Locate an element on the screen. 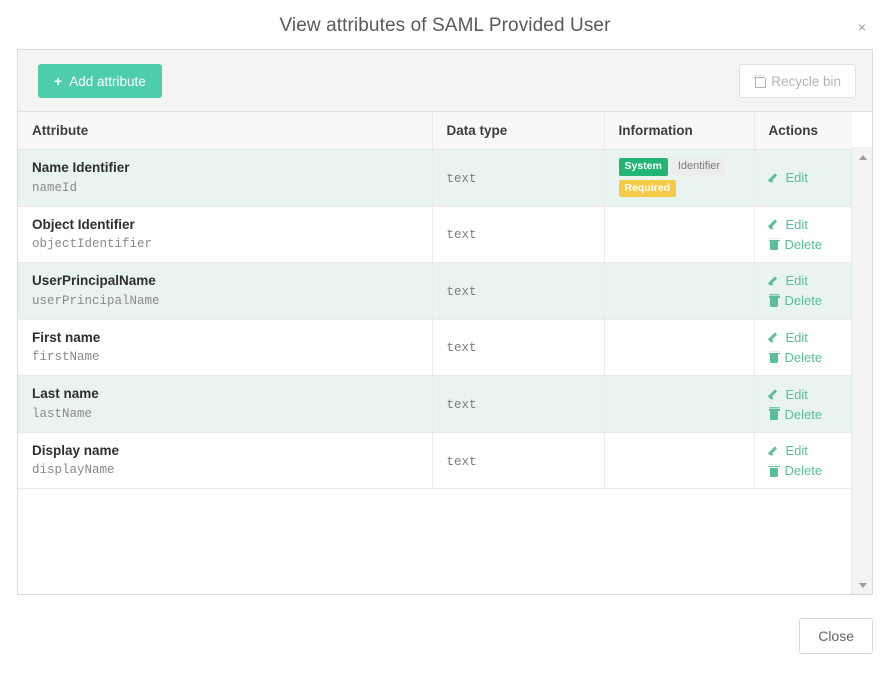 This screenshot has width=890, height=676. page-title: View attributes of SAML Provided User is located at coordinates (445, 25).